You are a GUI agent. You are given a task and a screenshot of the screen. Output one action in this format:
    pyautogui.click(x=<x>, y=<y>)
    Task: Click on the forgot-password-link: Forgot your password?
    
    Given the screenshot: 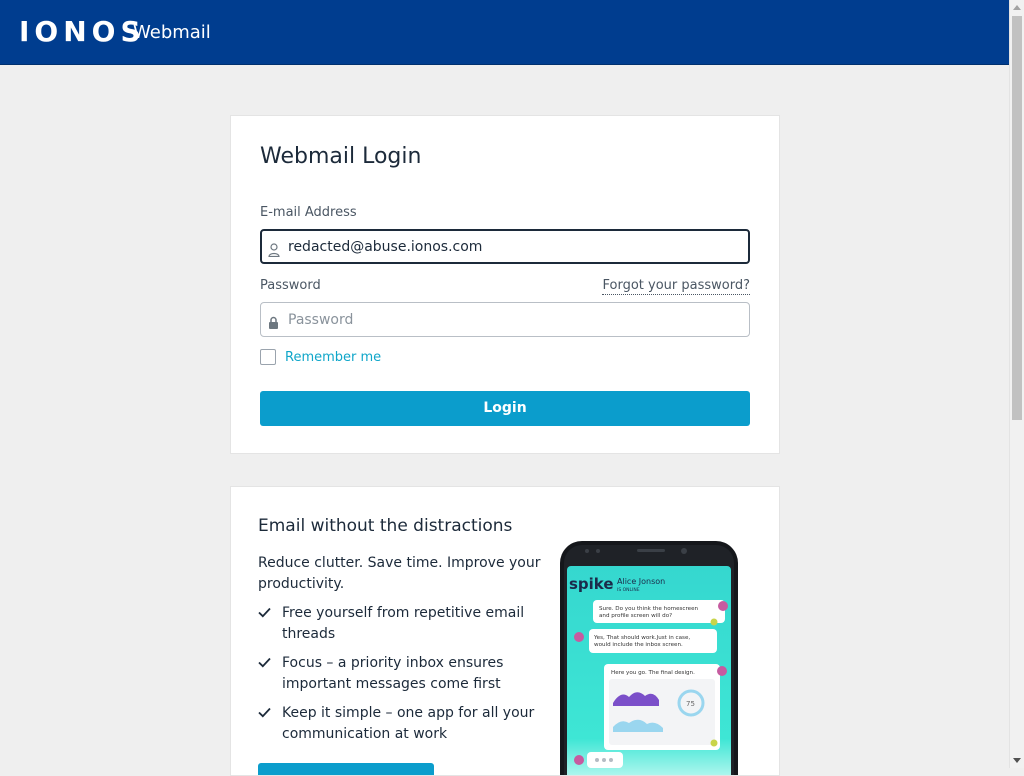 What is the action you would take?
    pyautogui.click(x=676, y=286)
    